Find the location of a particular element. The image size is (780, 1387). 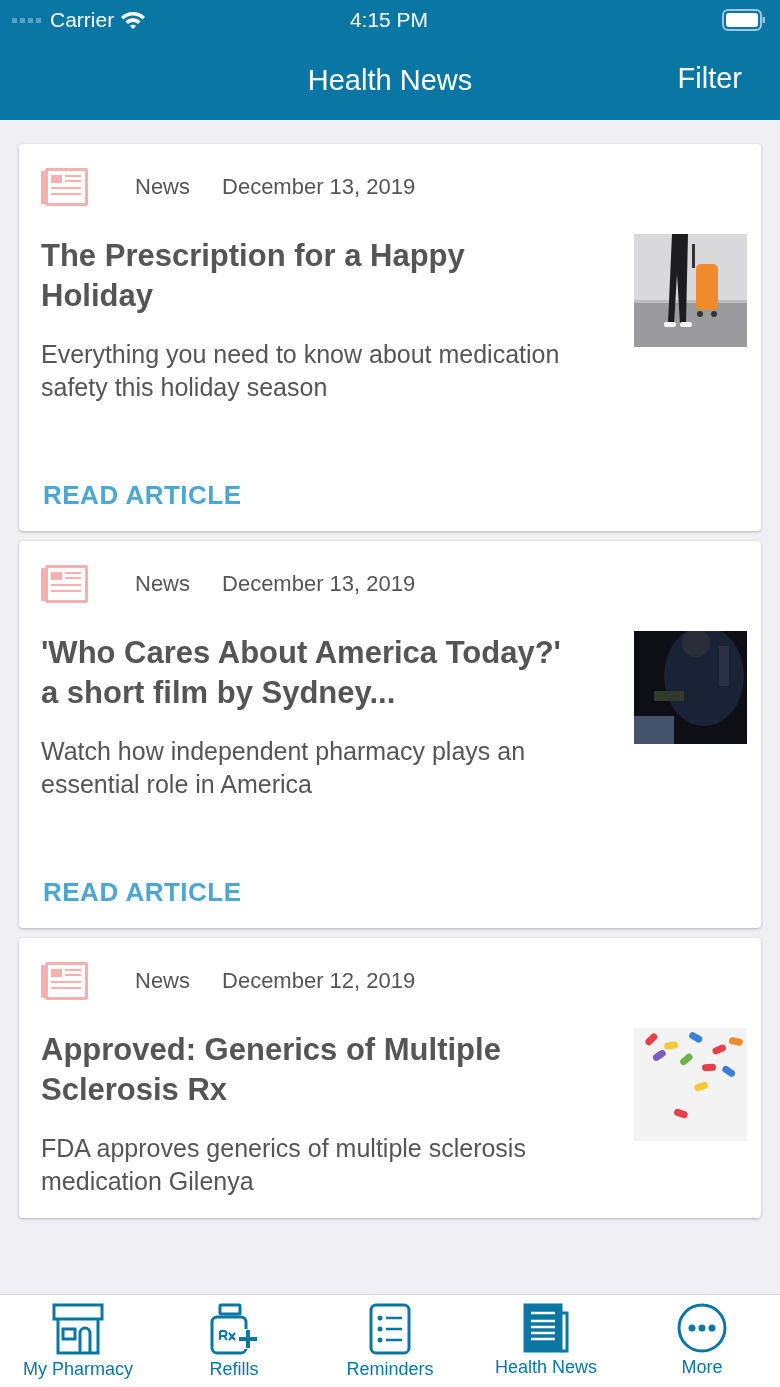

tab-bar-item: My Pharmacy is located at coordinates (78, 1341).